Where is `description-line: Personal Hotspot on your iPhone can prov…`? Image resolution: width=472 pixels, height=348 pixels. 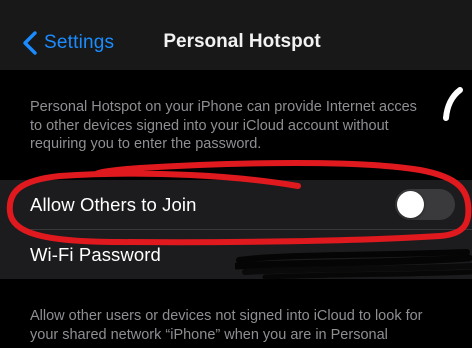 description-line: Personal Hotspot on your iPhone can prov… is located at coordinates (223, 107).